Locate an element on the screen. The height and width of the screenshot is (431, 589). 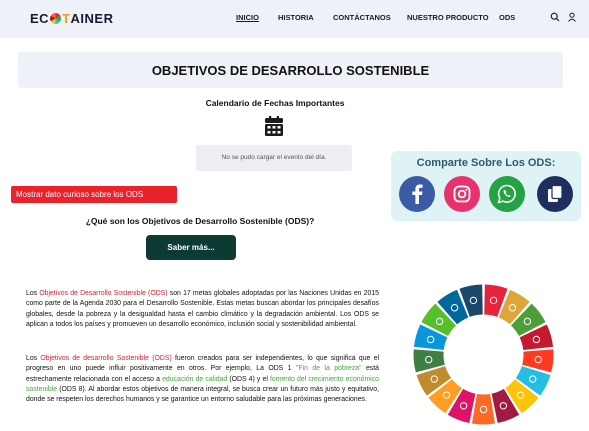
instagram-button is located at coordinates (462, 194).